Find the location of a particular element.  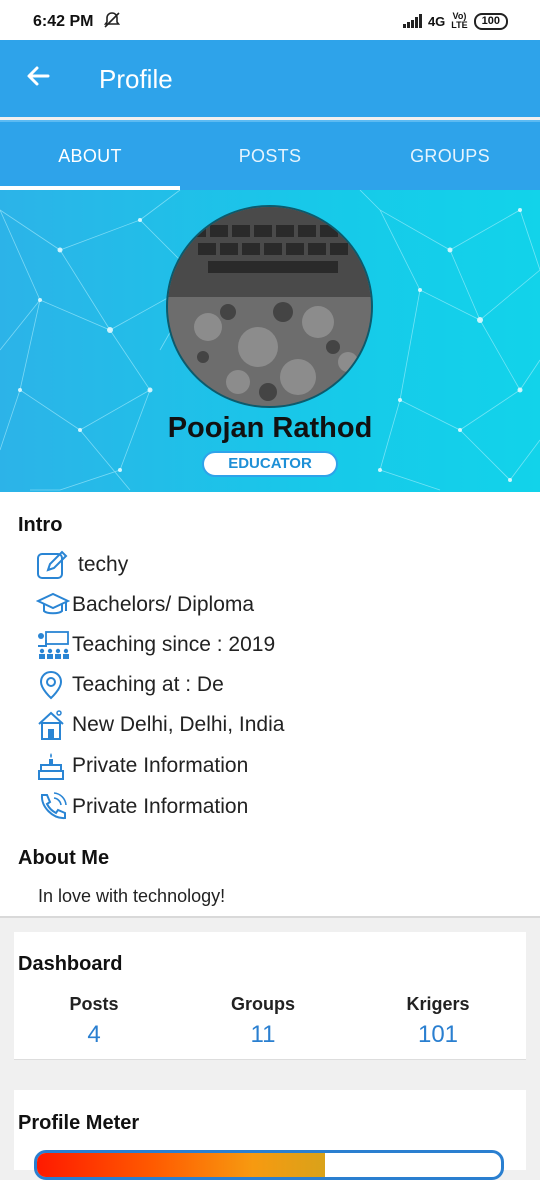

stat-groups: Groups 11 is located at coordinates (263, 1021).